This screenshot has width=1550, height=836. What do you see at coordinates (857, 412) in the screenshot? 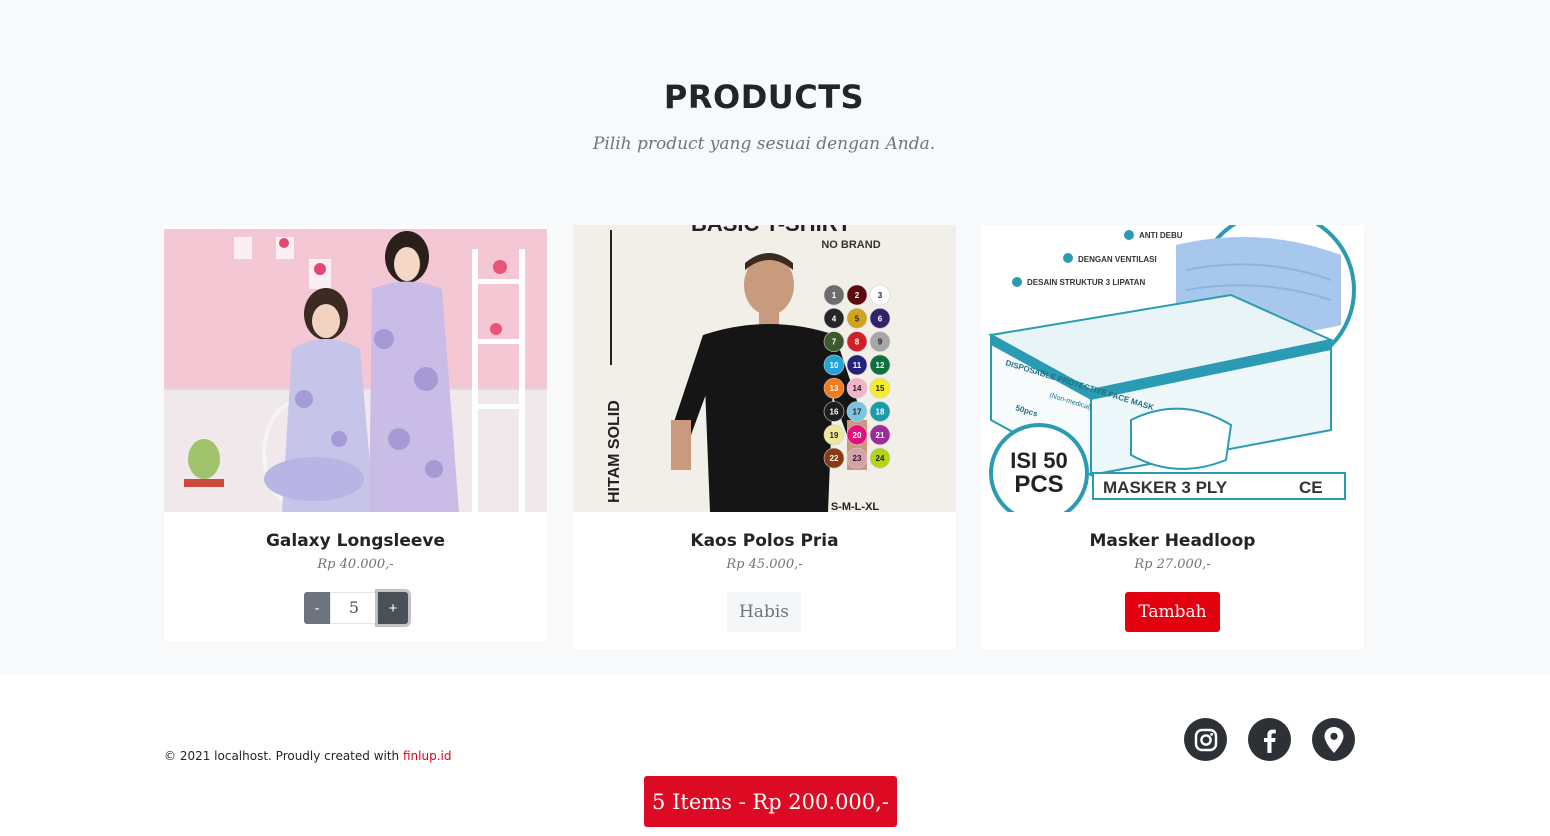
I see `color-swatch-number: 17` at bounding box center [857, 412].